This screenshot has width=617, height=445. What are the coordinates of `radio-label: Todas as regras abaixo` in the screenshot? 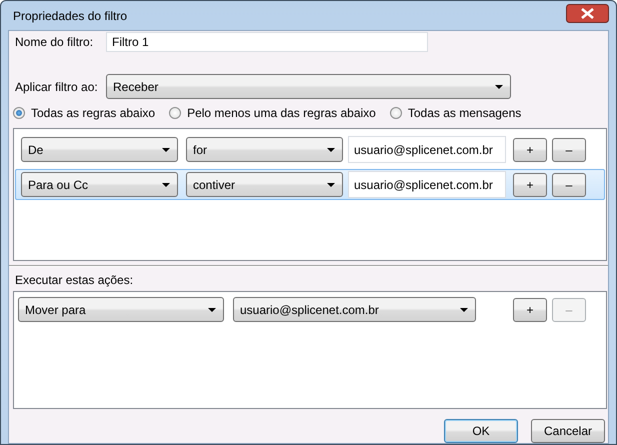 It's located at (93, 113).